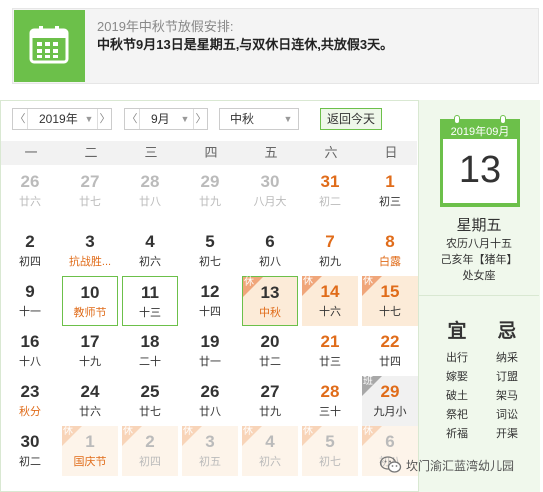 This screenshot has height=492, width=543. I want to click on detail-year-month: 2019年09月, so click(480, 132).